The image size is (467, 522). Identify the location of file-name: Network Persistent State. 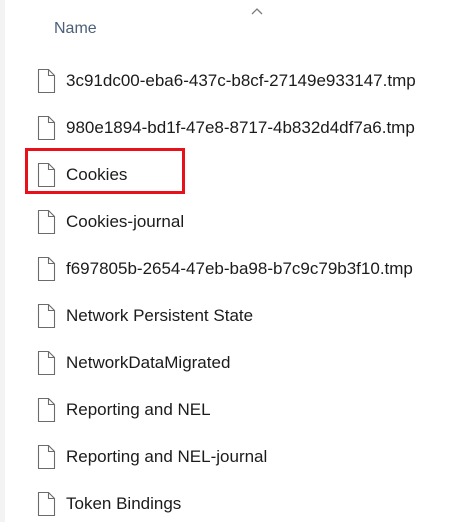
(160, 315).